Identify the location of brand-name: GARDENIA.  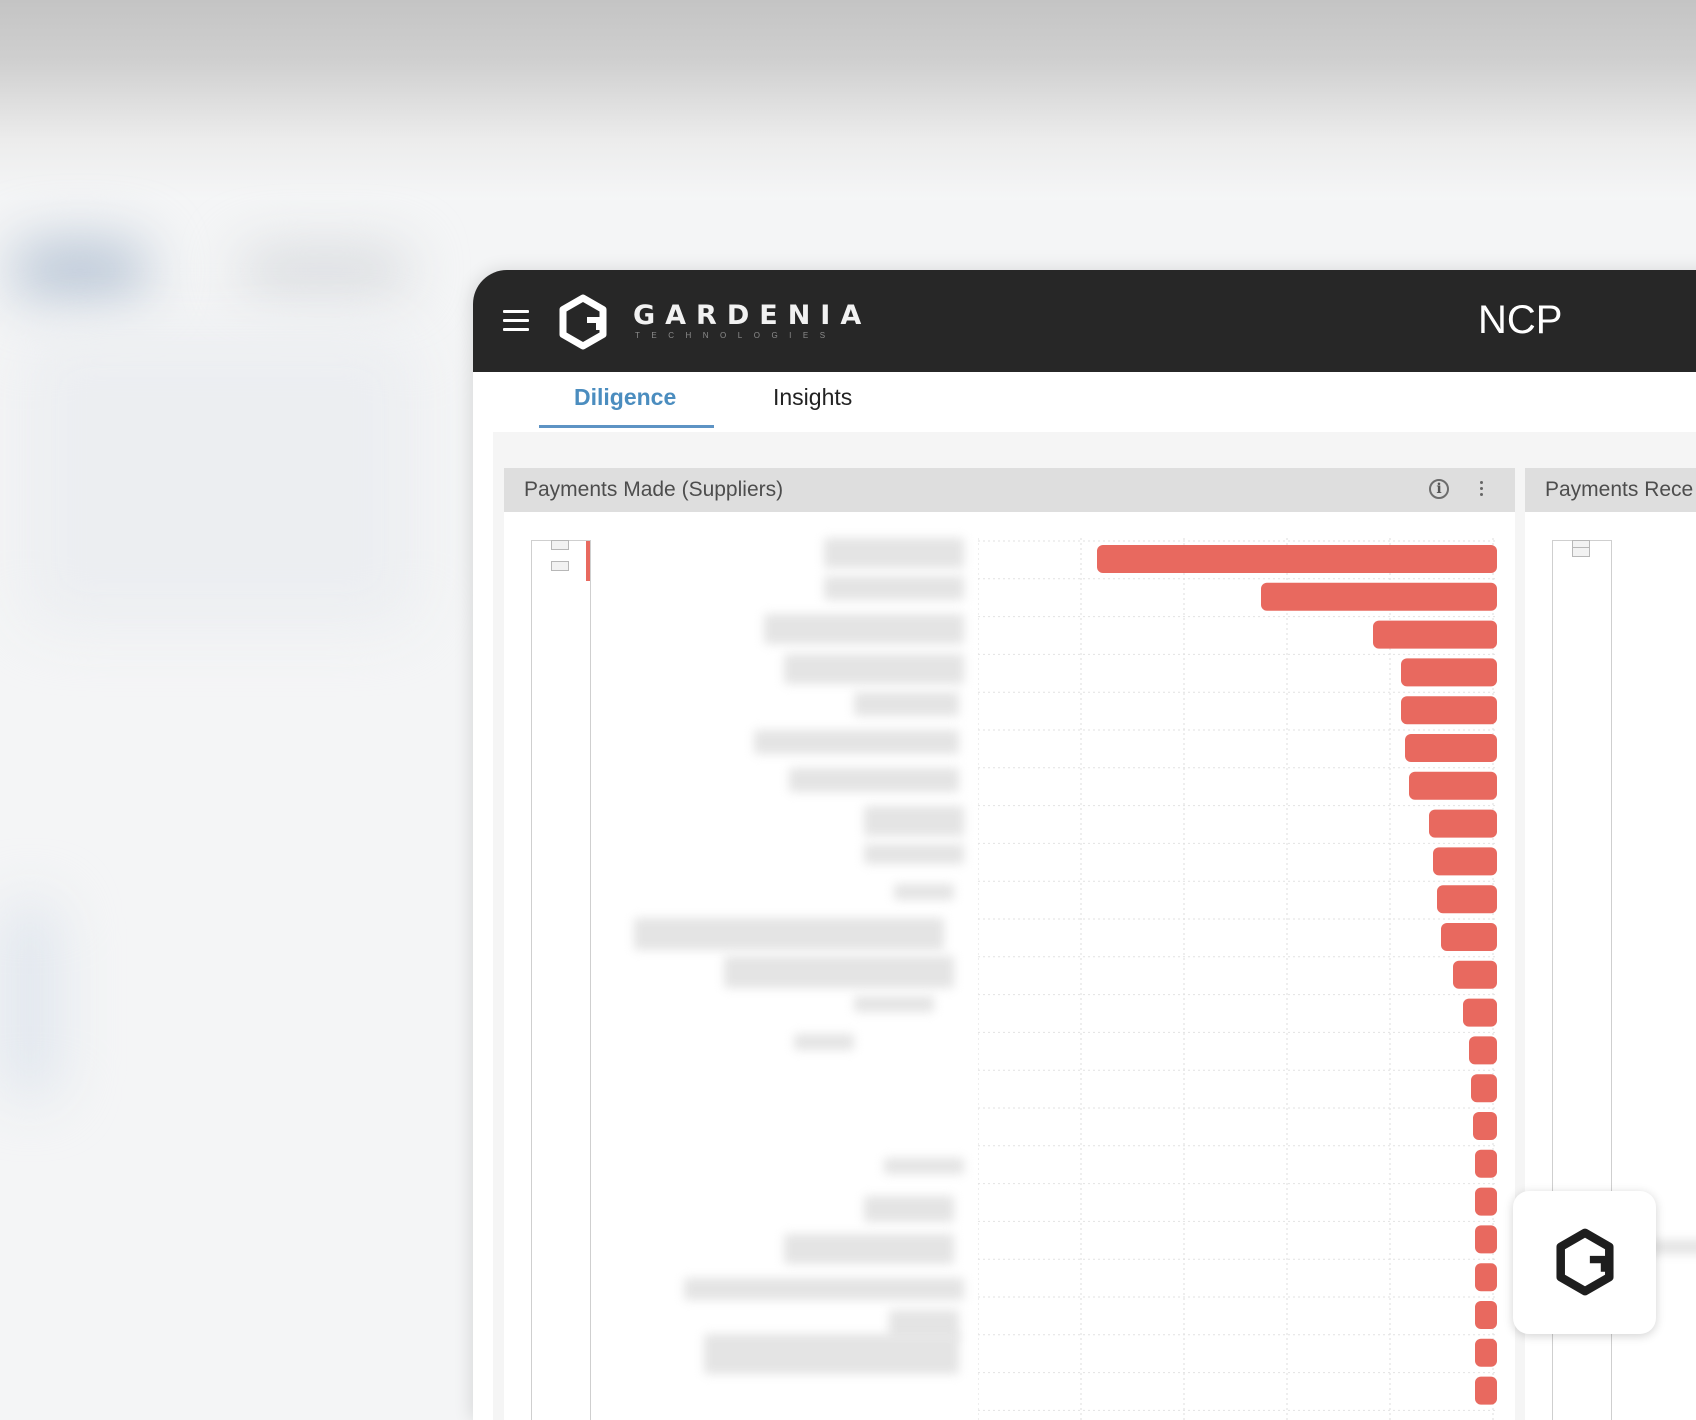
(752, 315).